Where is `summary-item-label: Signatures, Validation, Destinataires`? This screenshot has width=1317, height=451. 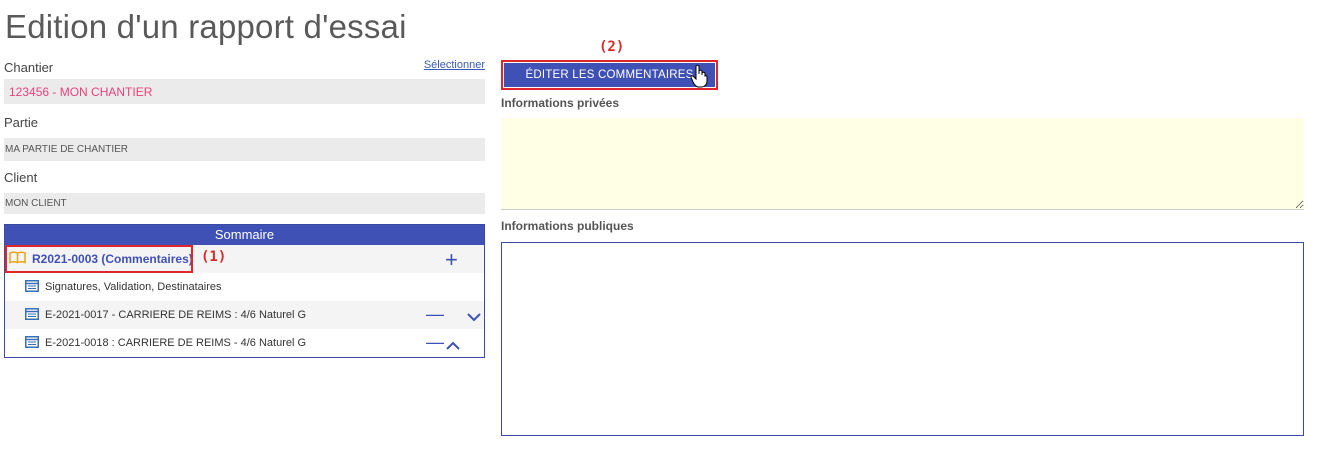
summary-item-label: Signatures, Validation, Destinataires is located at coordinates (133, 287).